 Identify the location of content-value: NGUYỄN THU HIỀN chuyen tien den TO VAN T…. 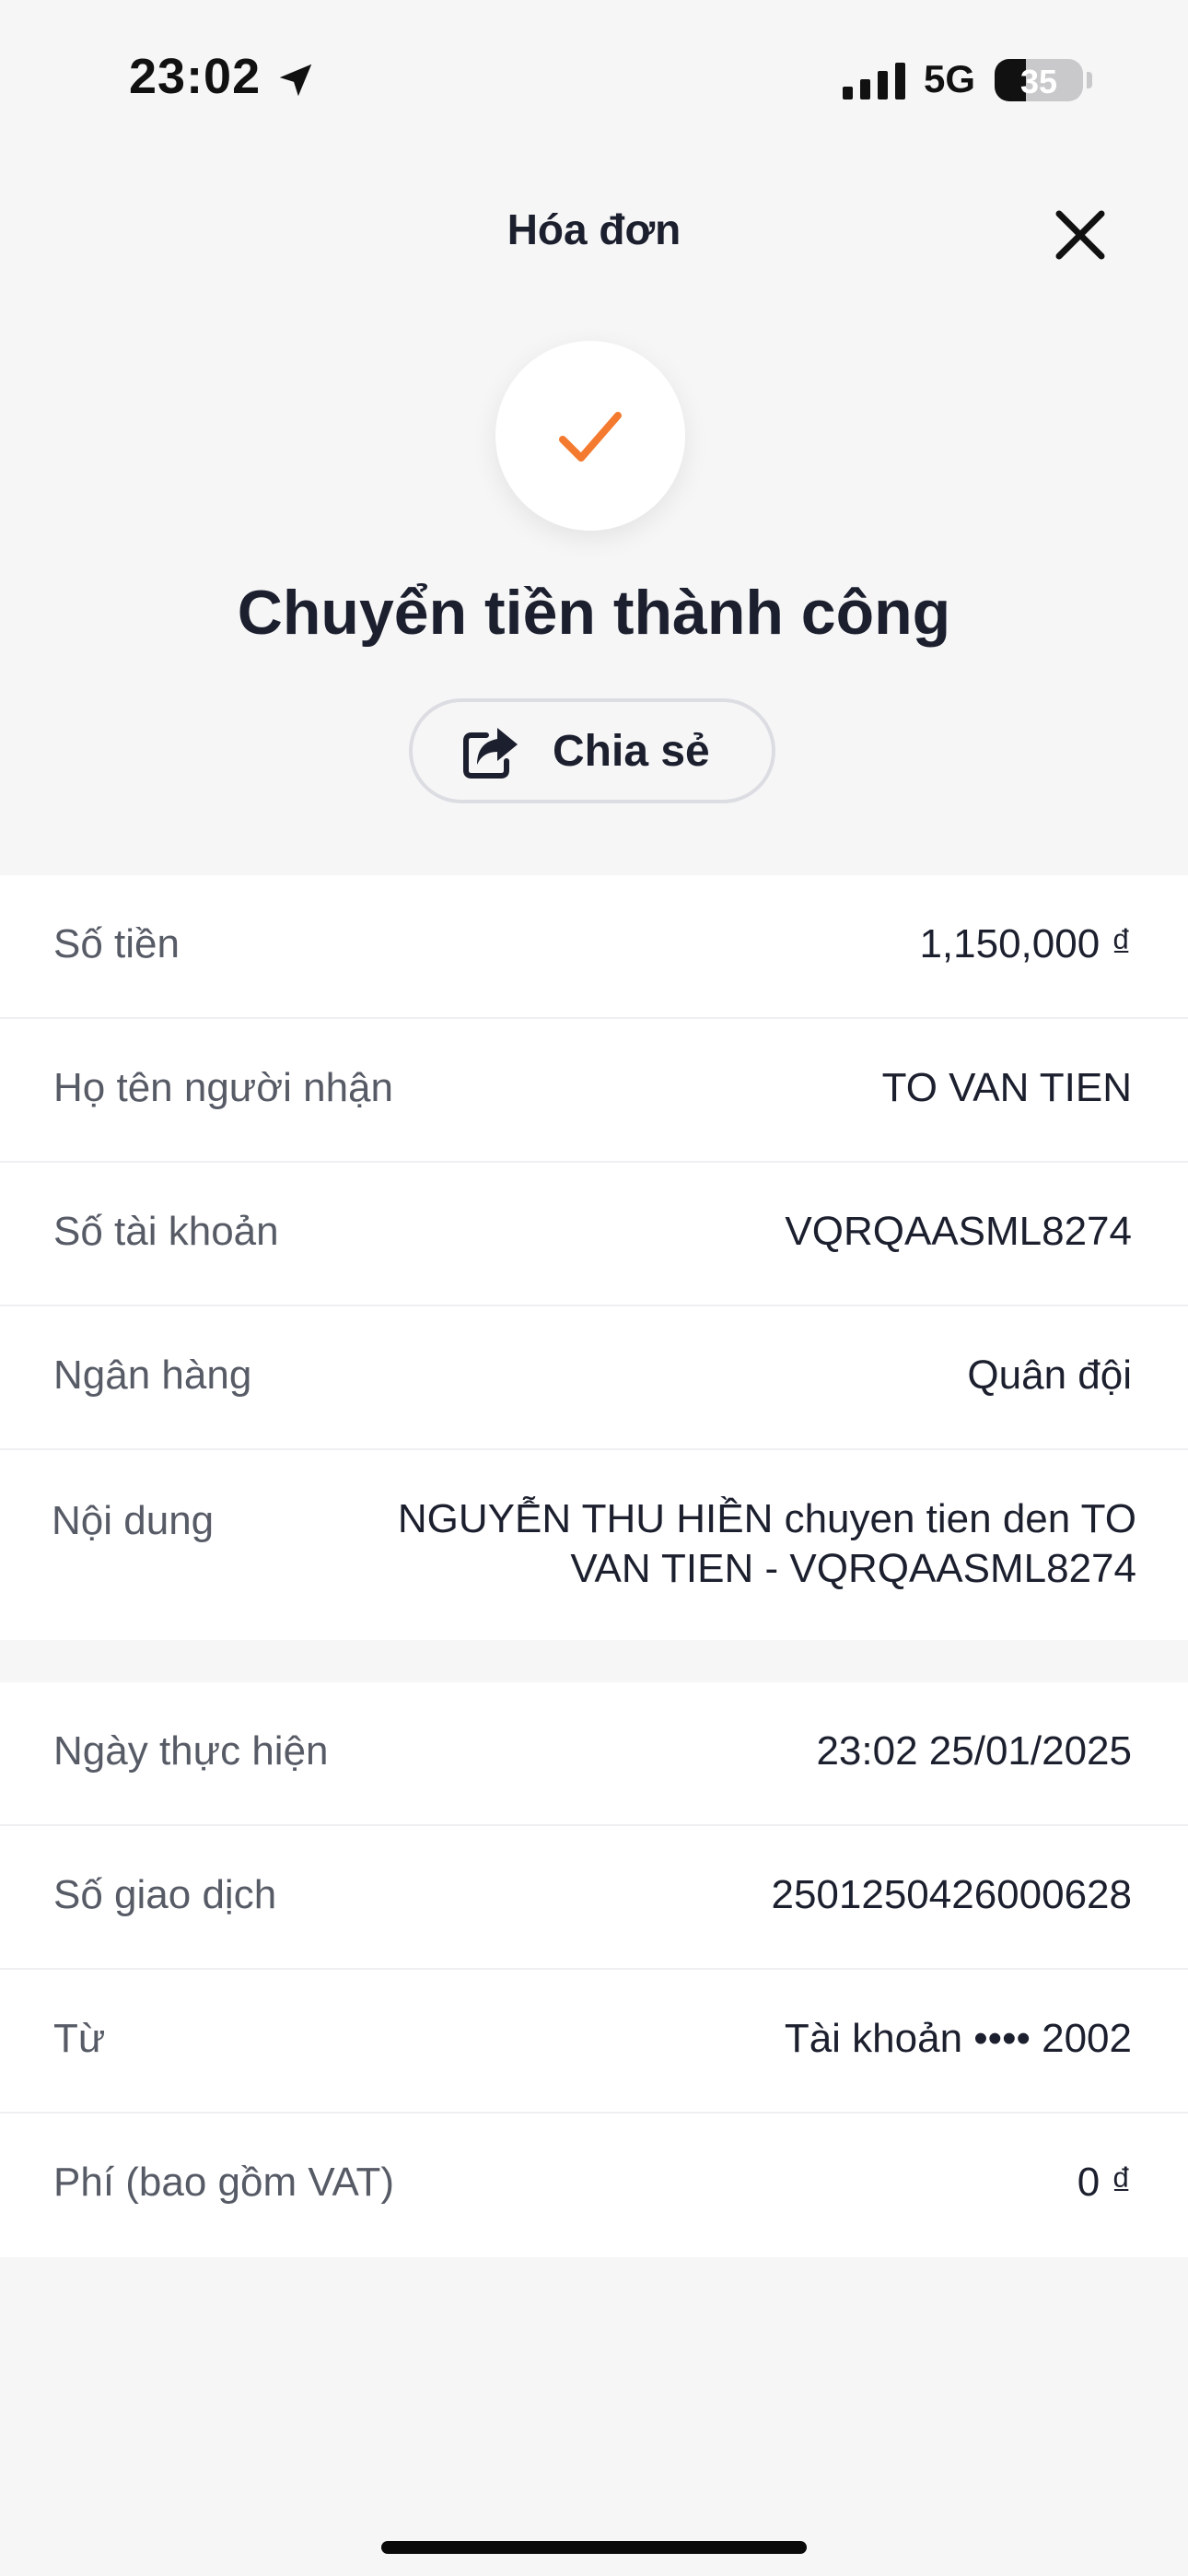
(766, 1543).